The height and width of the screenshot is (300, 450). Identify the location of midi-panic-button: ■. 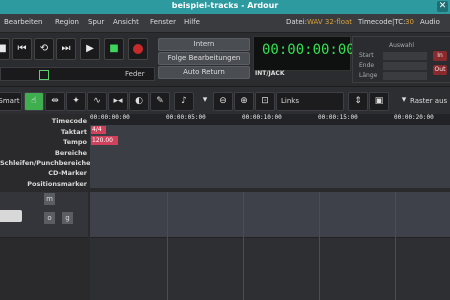
(5, 49).